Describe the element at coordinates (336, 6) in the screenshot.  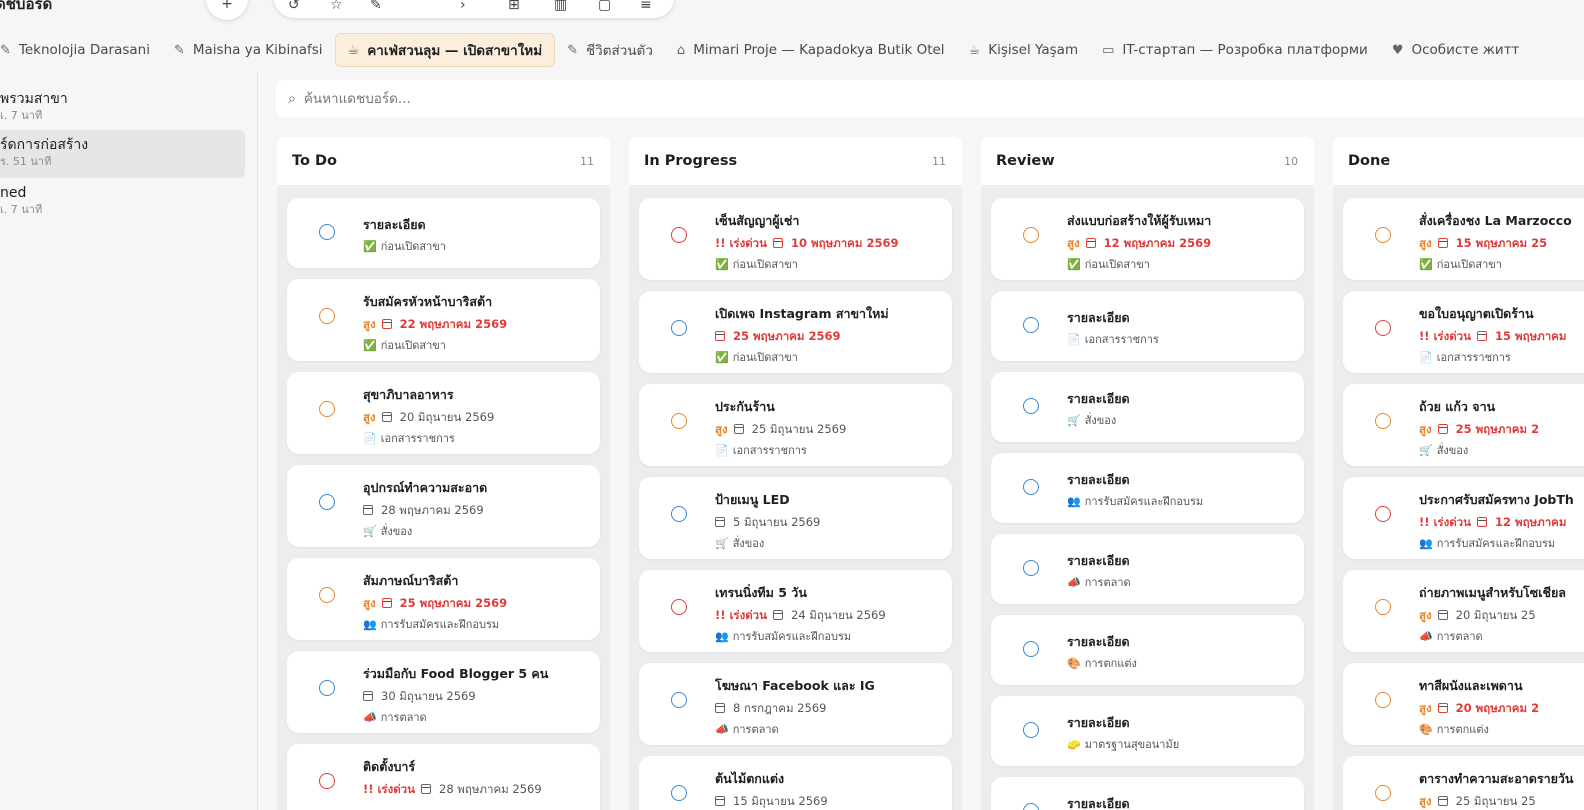
I see `star-icon: ☆` at that location.